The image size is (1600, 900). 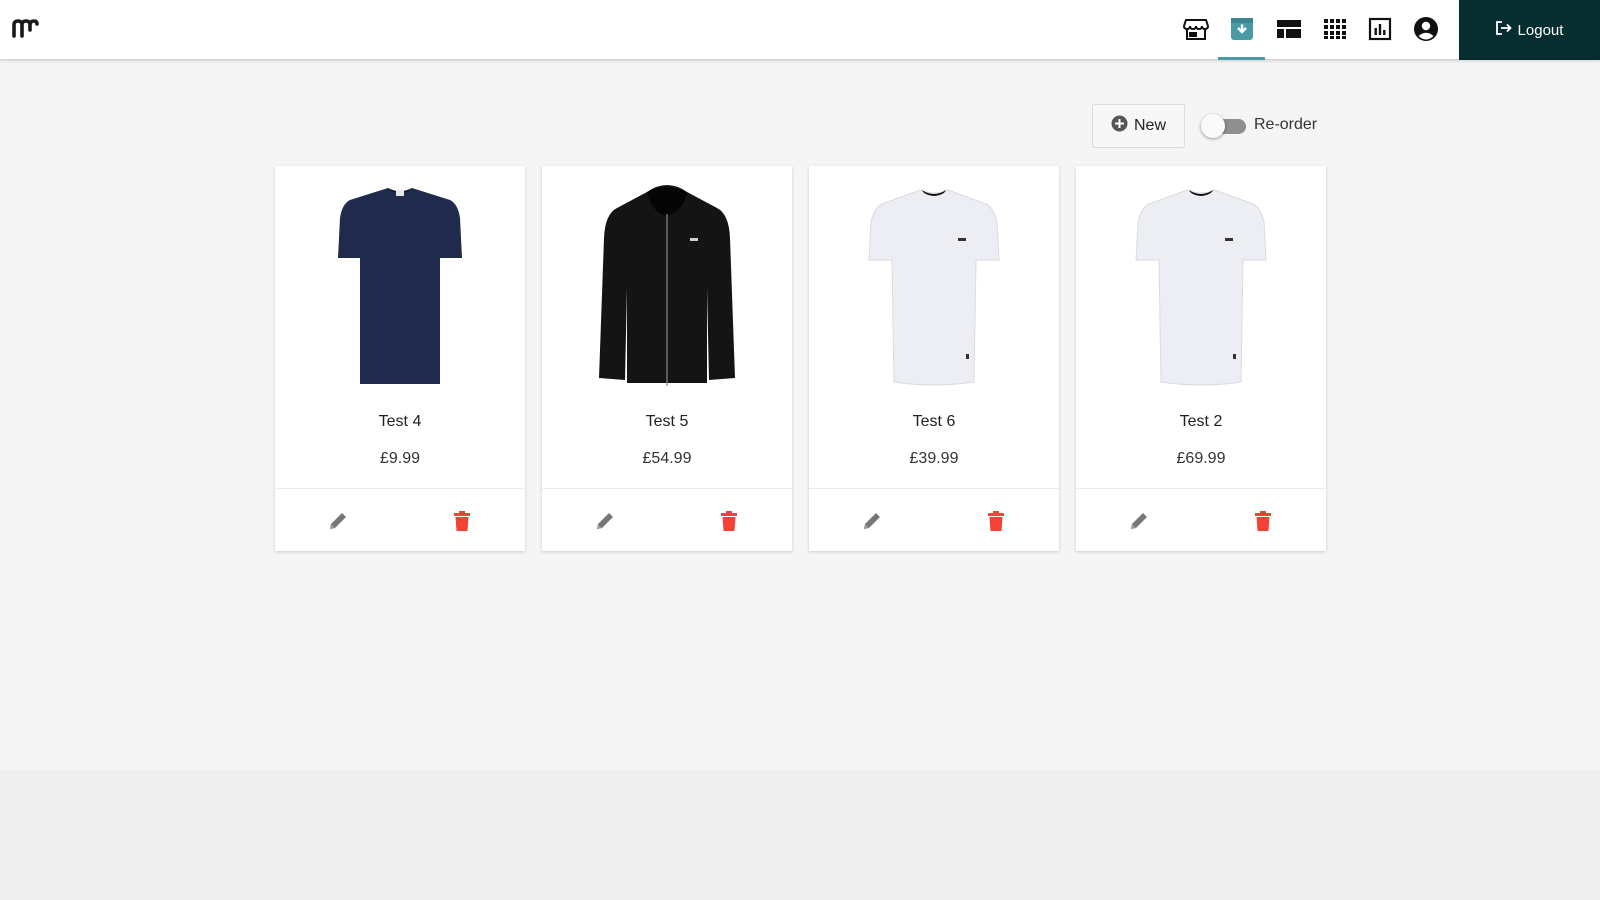 I want to click on reorder-toggle, so click(x=1223, y=126).